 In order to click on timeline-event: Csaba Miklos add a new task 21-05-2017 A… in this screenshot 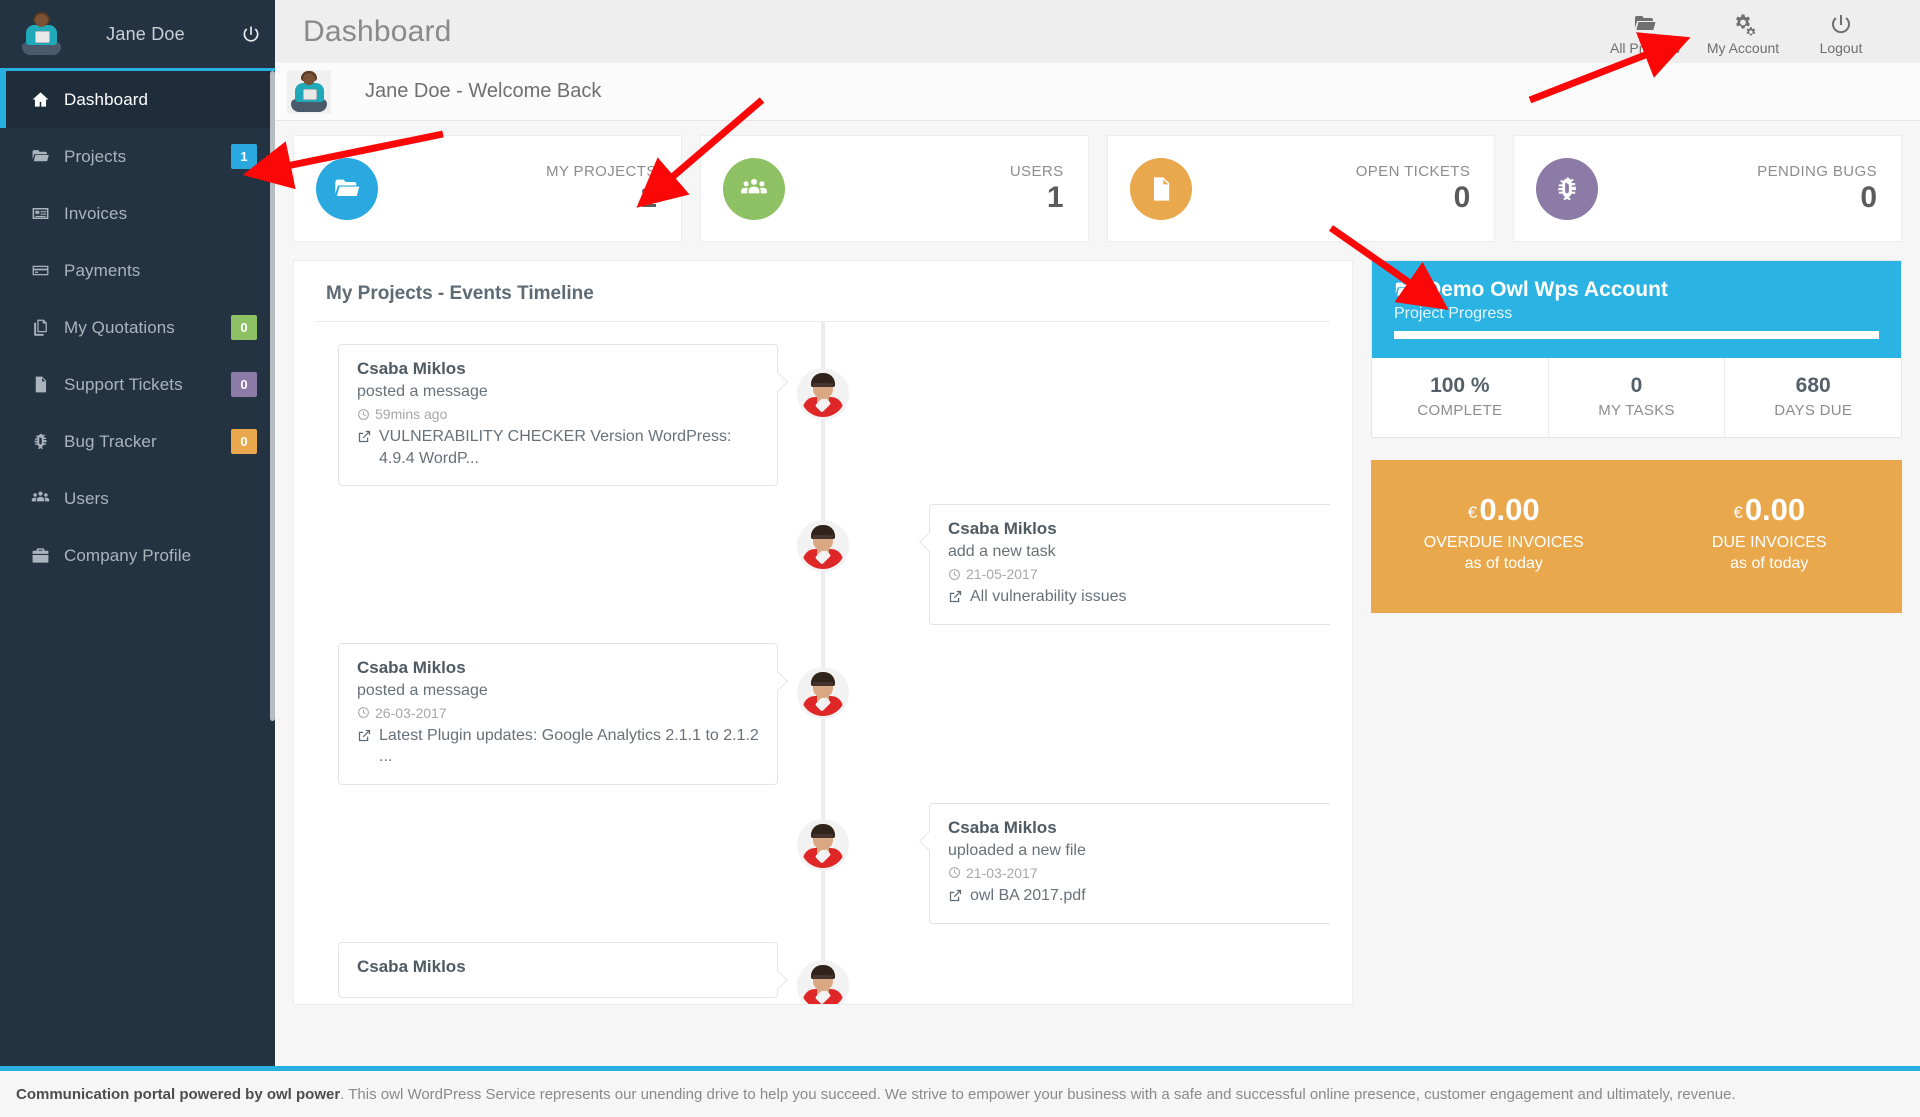, I will do `click(823, 564)`.